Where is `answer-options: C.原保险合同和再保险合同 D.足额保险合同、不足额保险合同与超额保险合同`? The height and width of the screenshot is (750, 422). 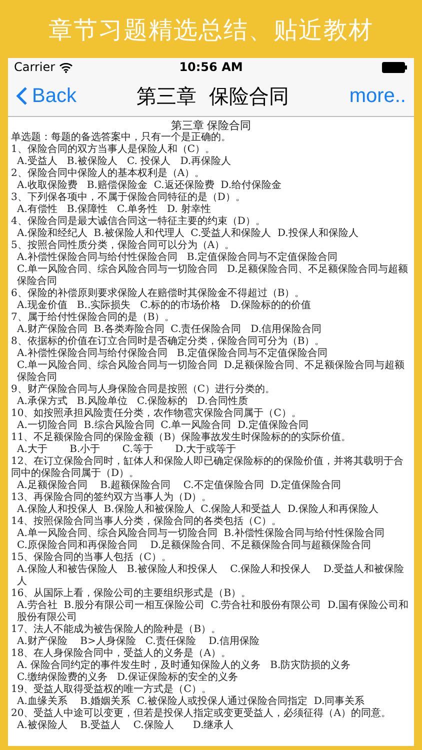 answer-options: C.原保险合同和再保险合同 D.足额保险合同、不足额保险合同与超额保险合同 is located at coordinates (211, 546).